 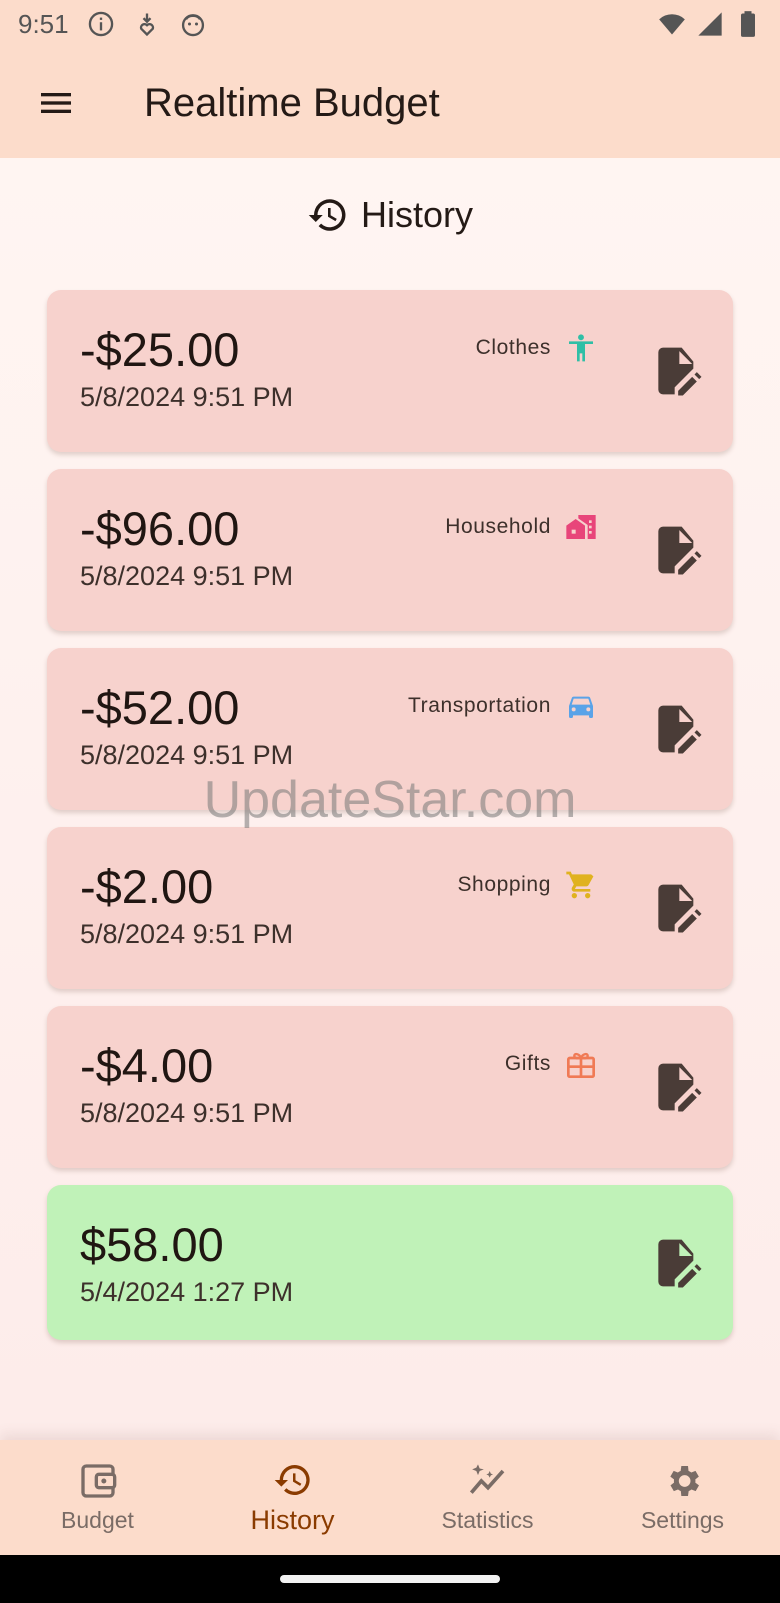 What do you see at coordinates (748, 24) in the screenshot?
I see `battery-icon` at bounding box center [748, 24].